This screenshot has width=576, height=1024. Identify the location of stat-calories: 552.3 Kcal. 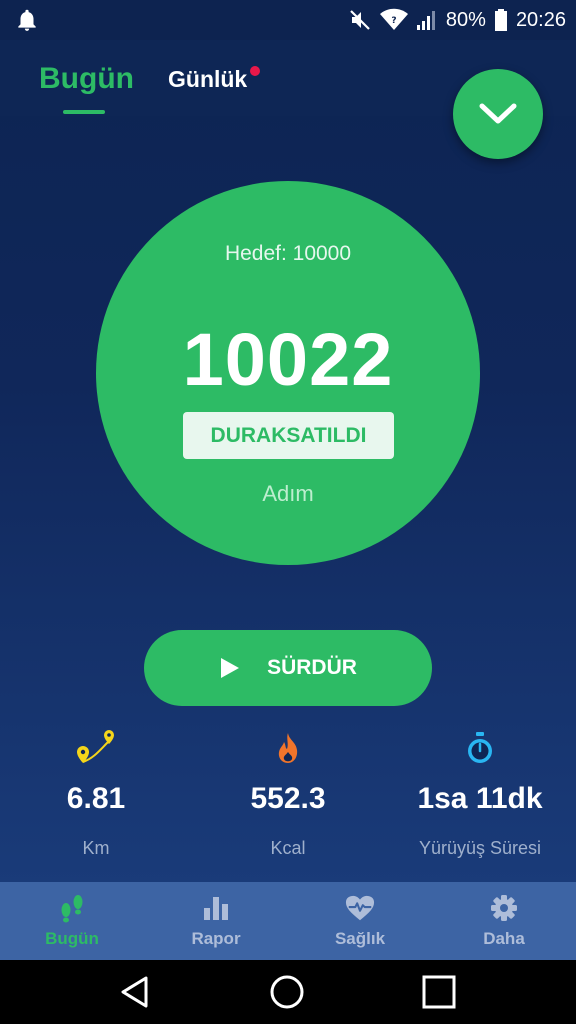
(288, 793).